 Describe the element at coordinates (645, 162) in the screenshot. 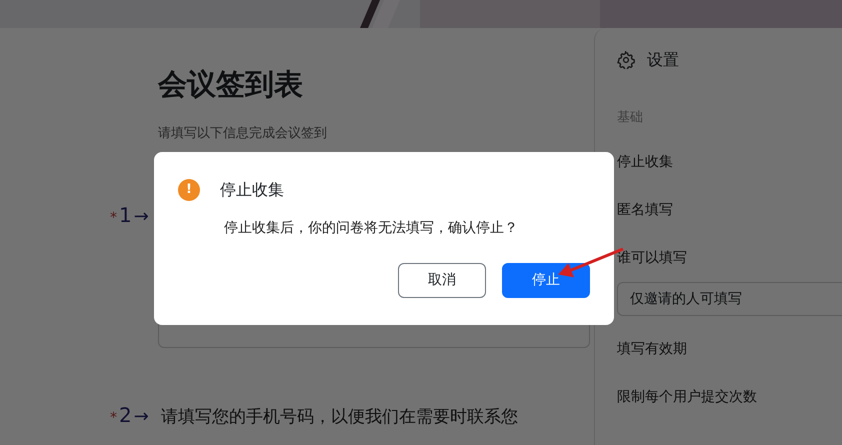

I see `setting-label: 停止收集` at that location.